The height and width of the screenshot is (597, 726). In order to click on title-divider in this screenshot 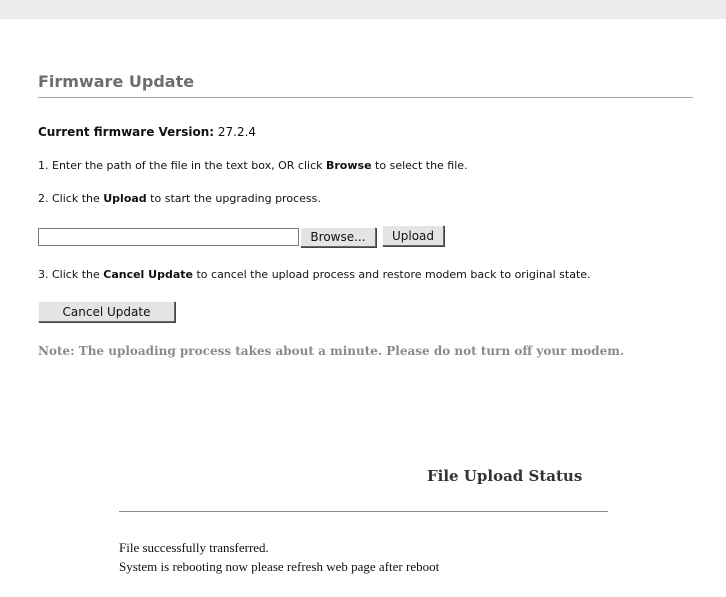, I will do `click(365, 97)`.